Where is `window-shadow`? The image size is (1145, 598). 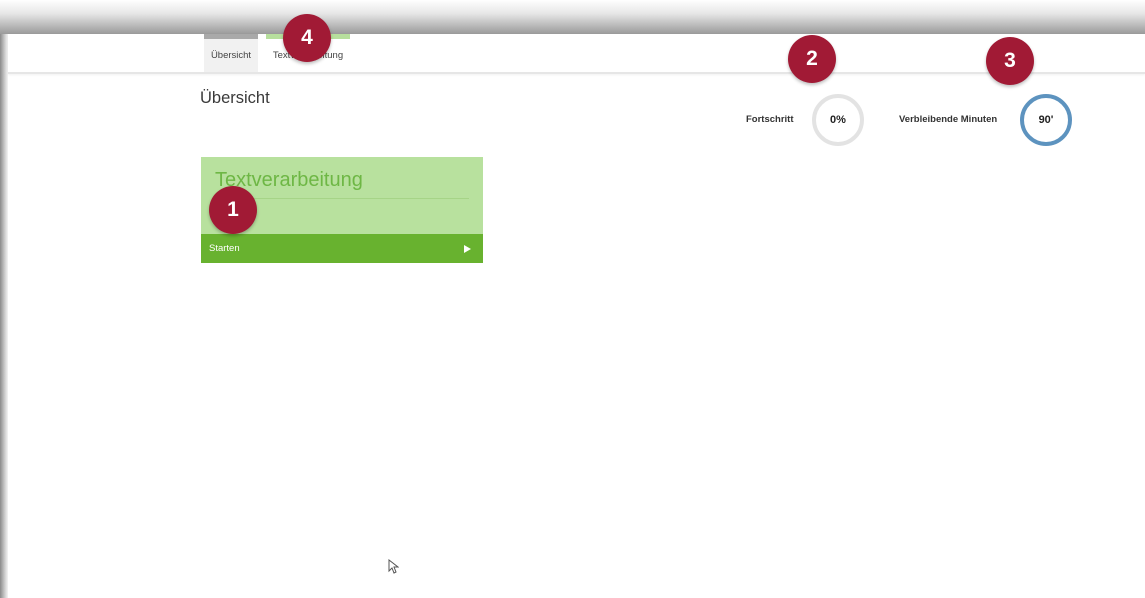
window-shadow is located at coordinates (572, 17).